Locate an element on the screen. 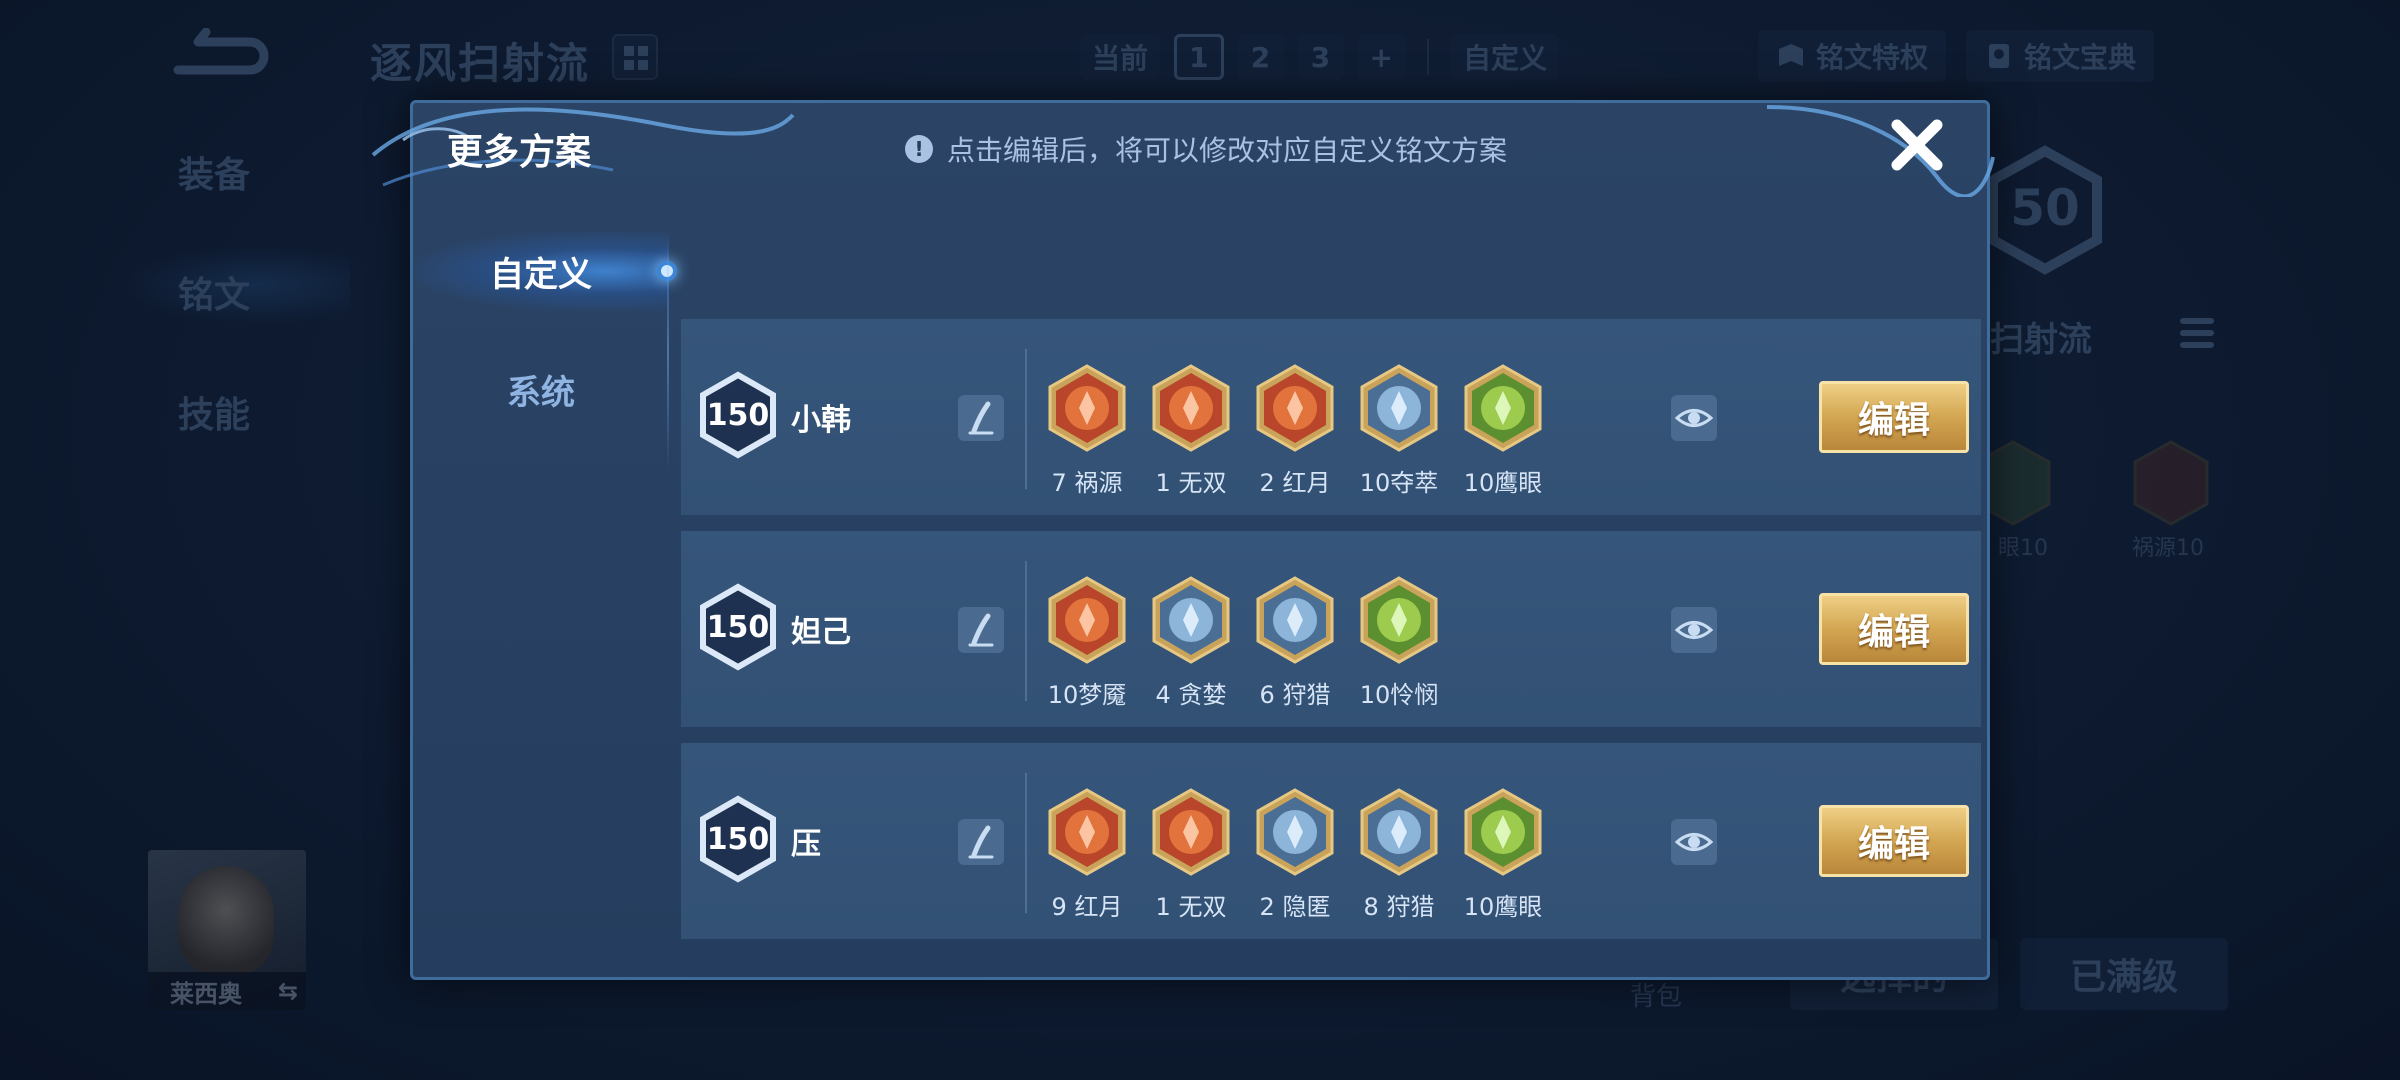 The width and height of the screenshot is (2400, 1080). rune-label: 10梦魇 is located at coordinates (1087, 695).